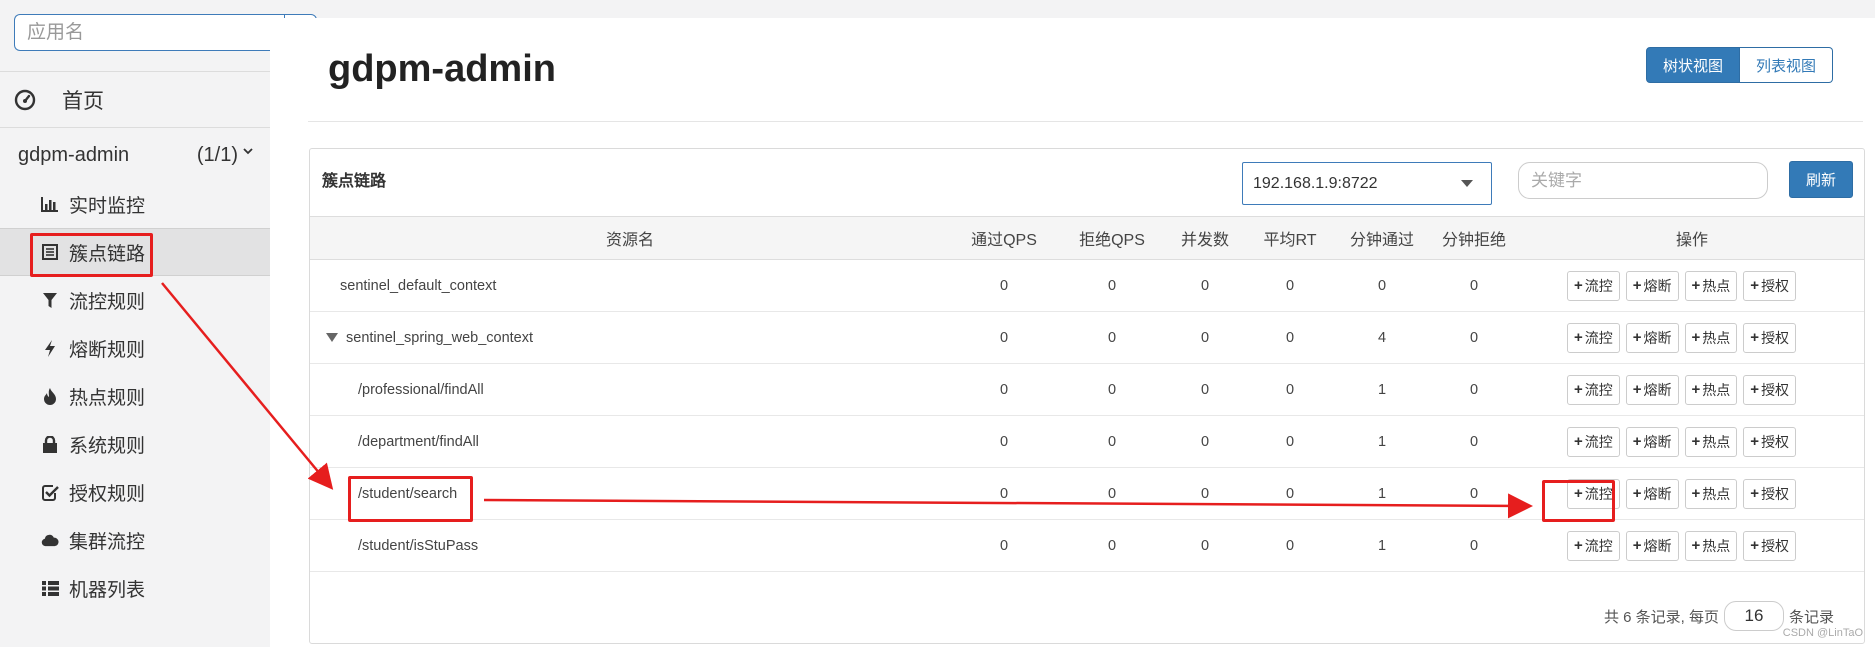  What do you see at coordinates (630, 389) in the screenshot?
I see `resource-name-cell: /professional/findAll` at bounding box center [630, 389].